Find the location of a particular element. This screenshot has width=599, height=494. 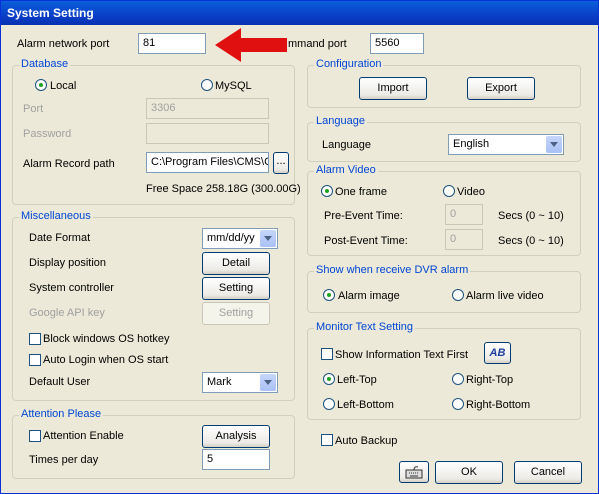

local-radio-label: Local is located at coordinates (63, 86).